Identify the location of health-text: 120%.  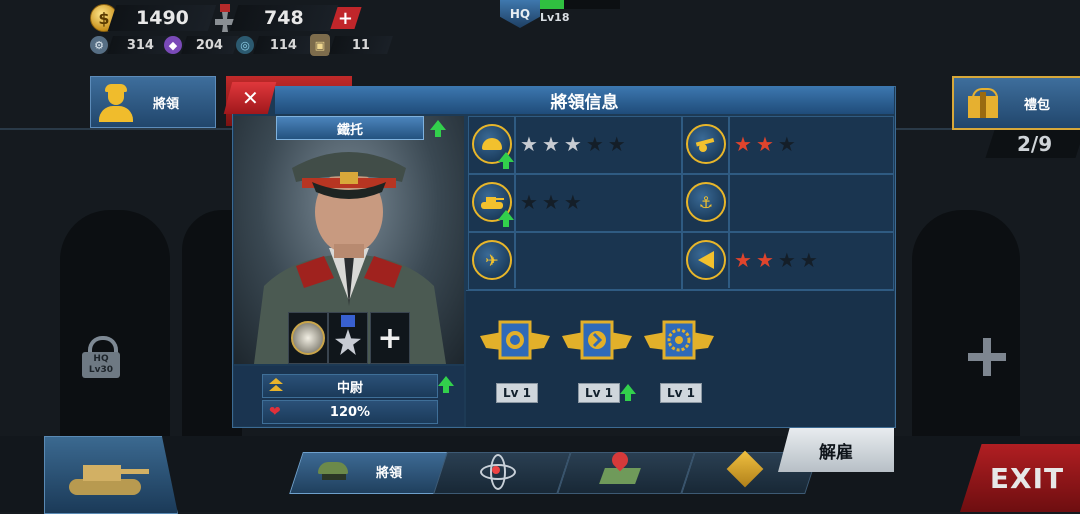
(350, 412).